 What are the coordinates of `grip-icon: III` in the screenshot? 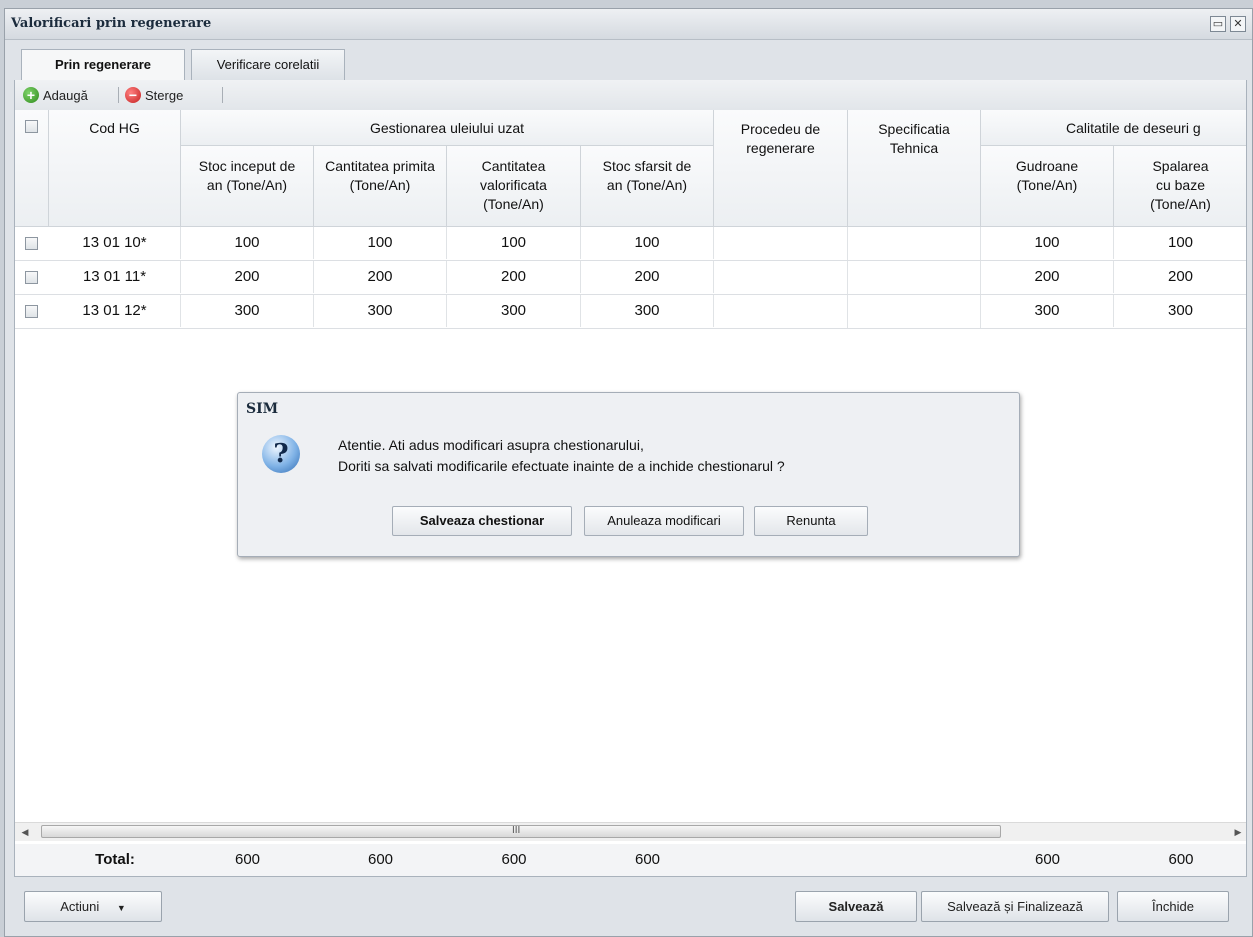 It's located at (516, 830).